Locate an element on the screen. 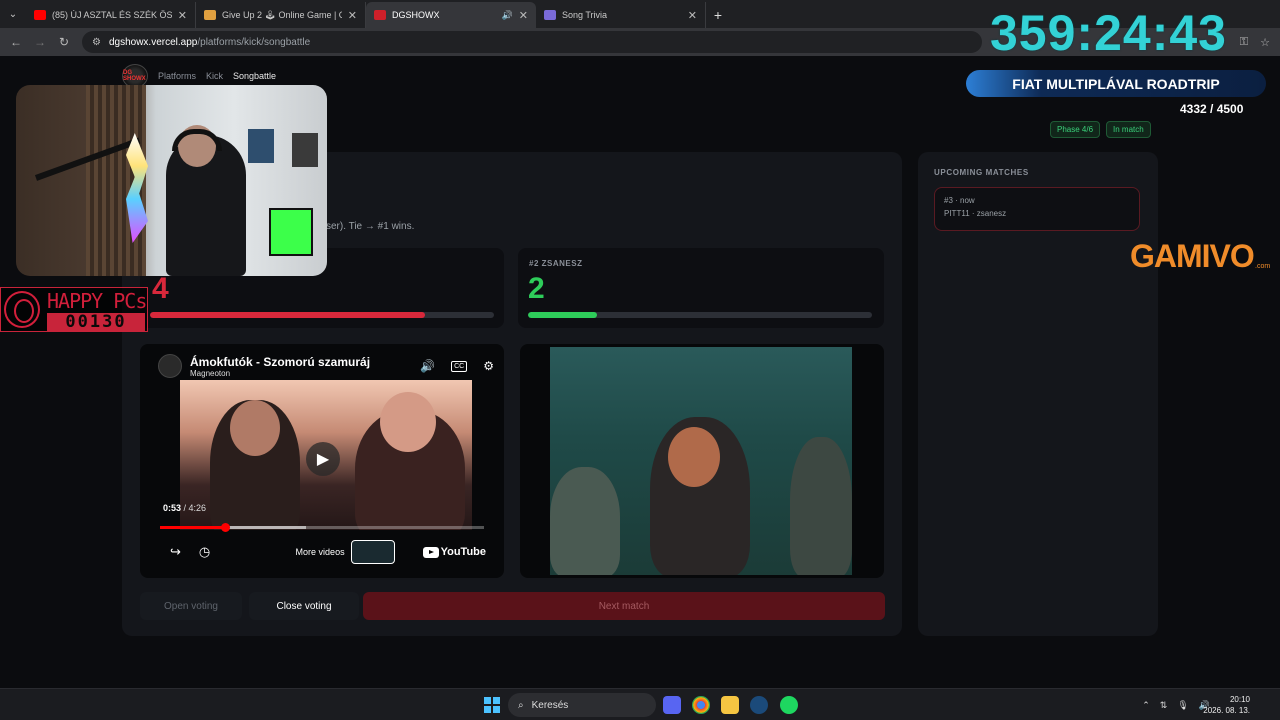  contestant-1-vote-bar is located at coordinates (322, 315).